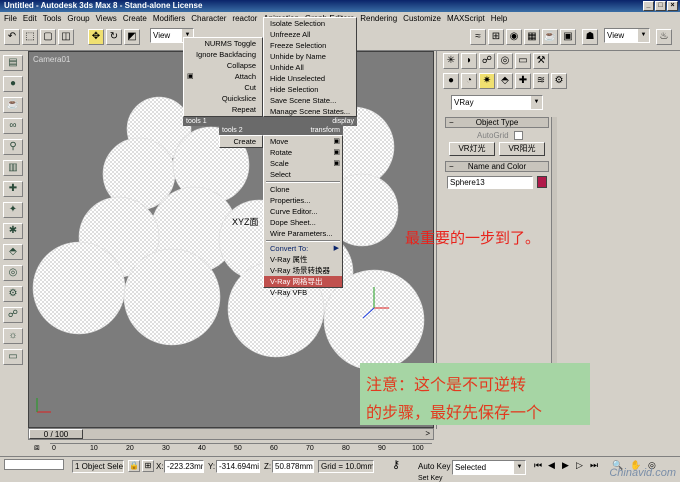  What do you see at coordinates (505, 81) in the screenshot?
I see `cameras-icon: ⬘` at bounding box center [505, 81].